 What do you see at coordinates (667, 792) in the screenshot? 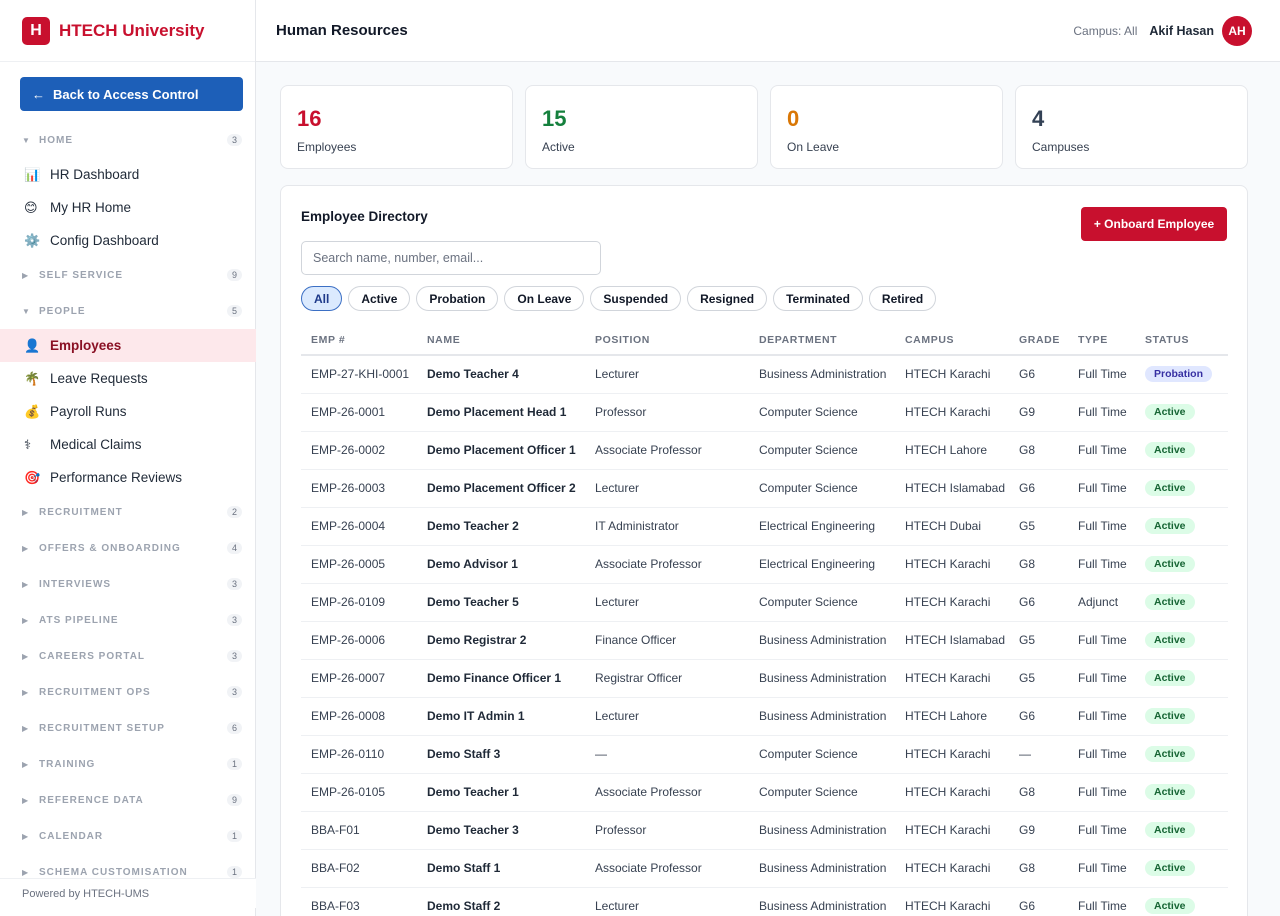
I see `cell-position: Associate Professor` at bounding box center [667, 792].